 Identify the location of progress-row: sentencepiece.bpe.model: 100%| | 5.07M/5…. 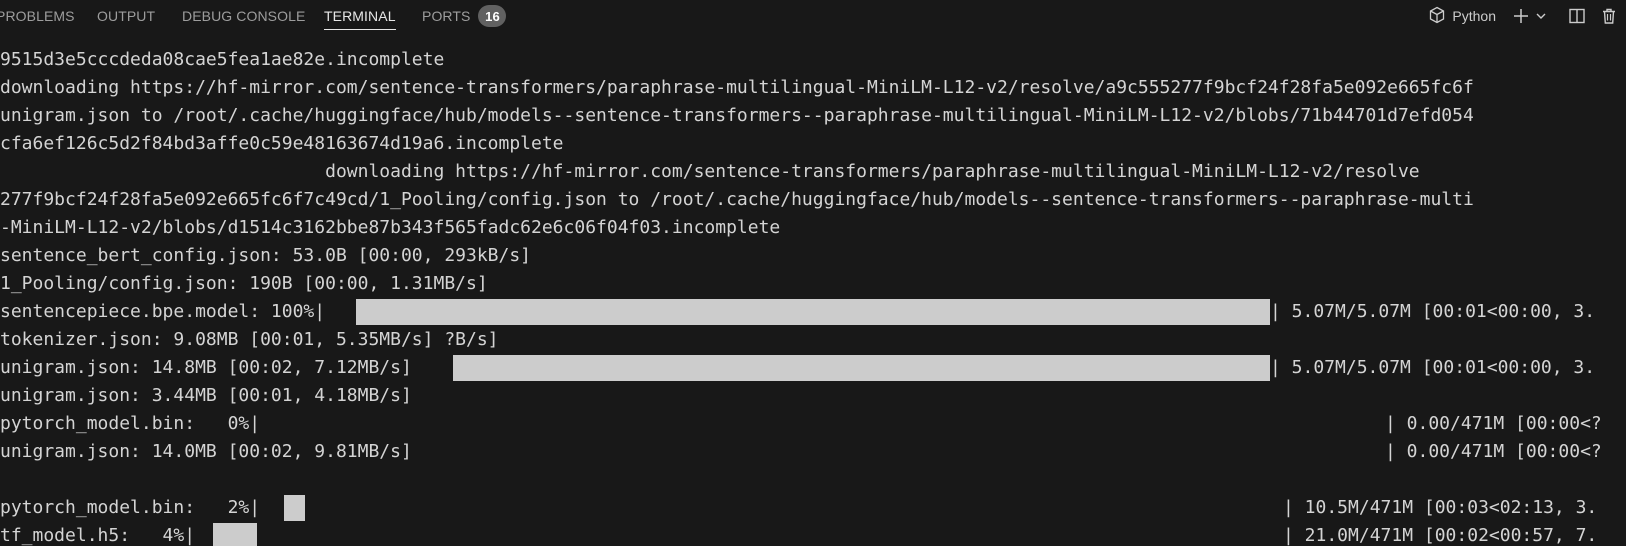
(813, 312).